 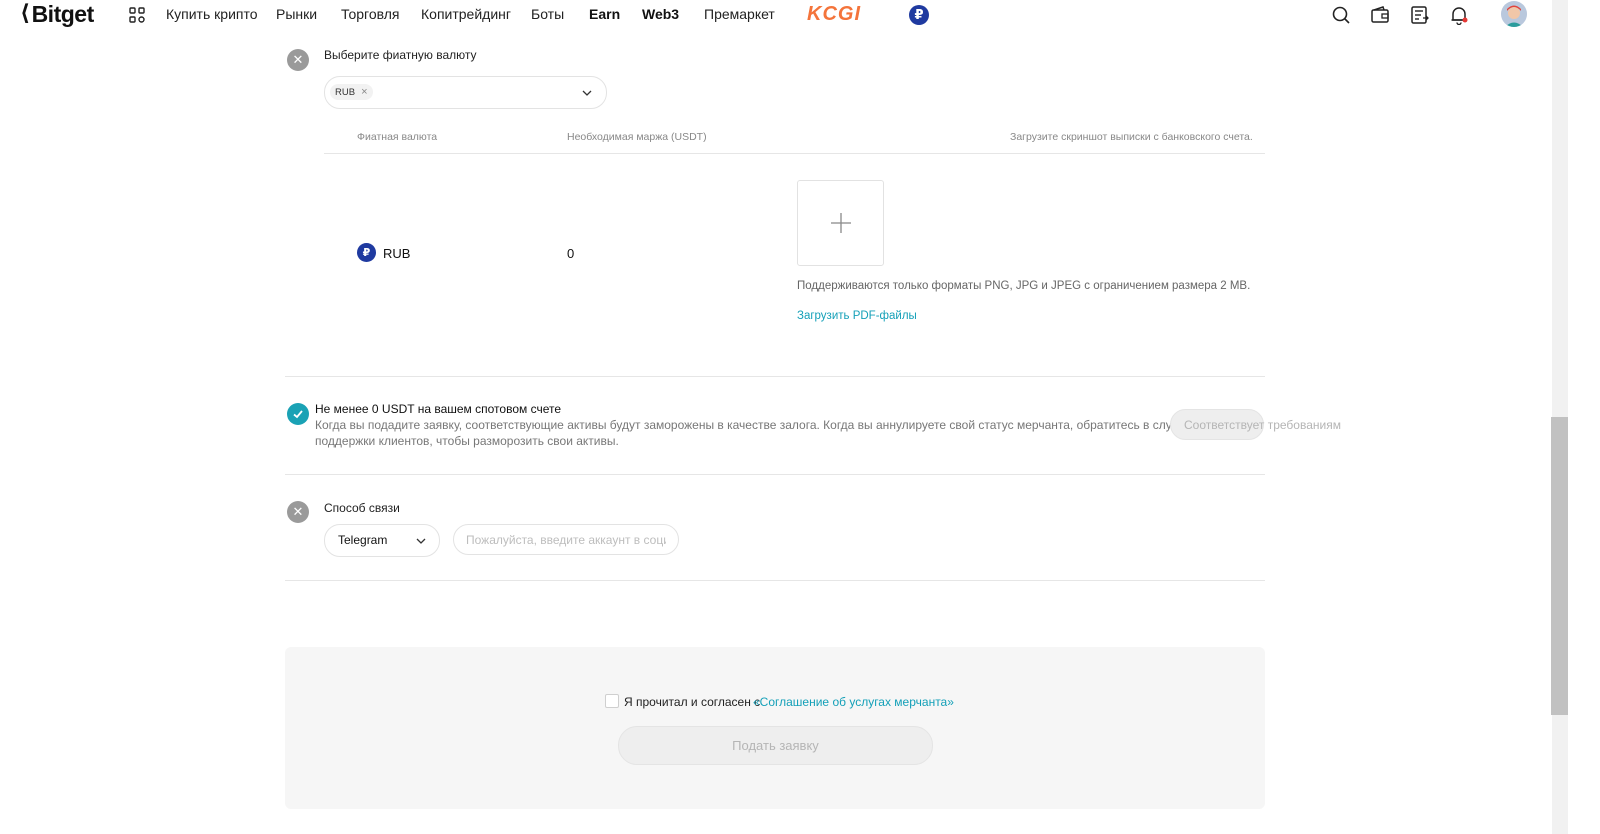 I want to click on upload-pdf-link: Загрузить PDF-файлы, so click(x=857, y=316).